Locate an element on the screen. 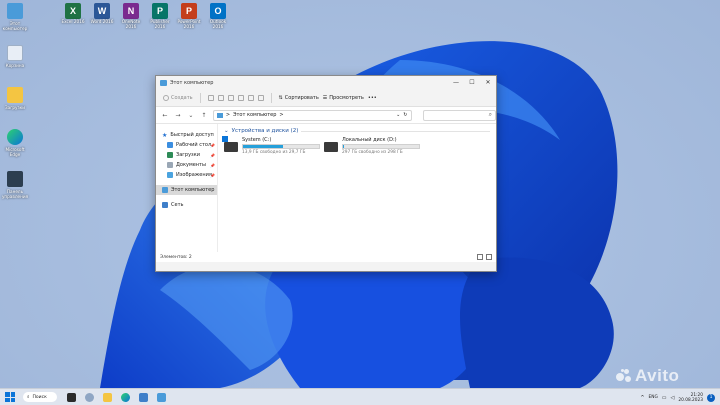 The image size is (720, 405). this-pc-icon is located at coordinates (161, 397).